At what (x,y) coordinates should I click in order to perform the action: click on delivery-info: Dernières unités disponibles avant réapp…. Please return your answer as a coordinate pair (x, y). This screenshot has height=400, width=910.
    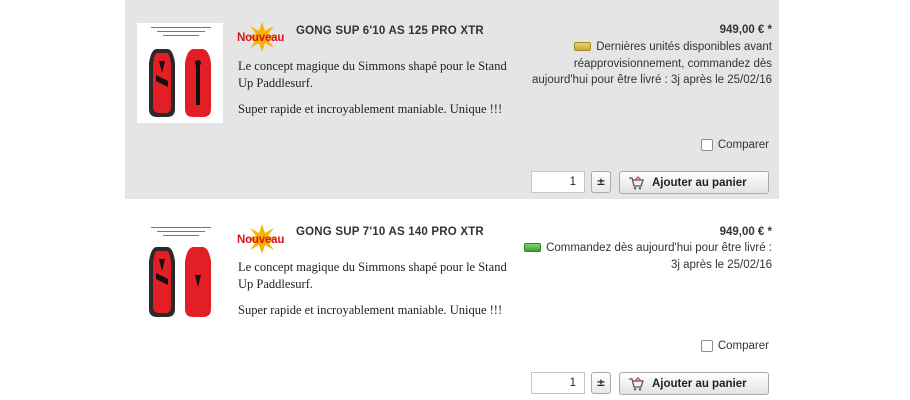
    Looking at the image, I should click on (647, 64).